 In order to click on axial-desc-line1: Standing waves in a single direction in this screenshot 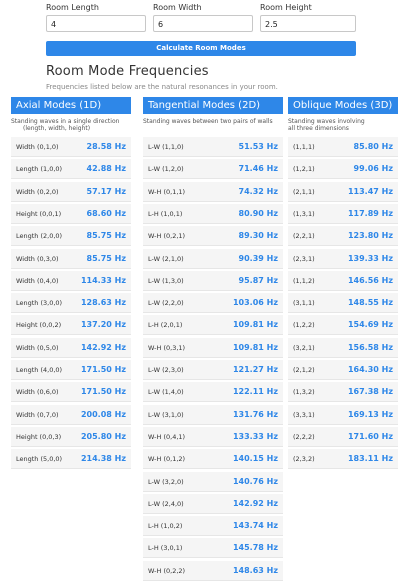, I will do `click(65, 121)`.